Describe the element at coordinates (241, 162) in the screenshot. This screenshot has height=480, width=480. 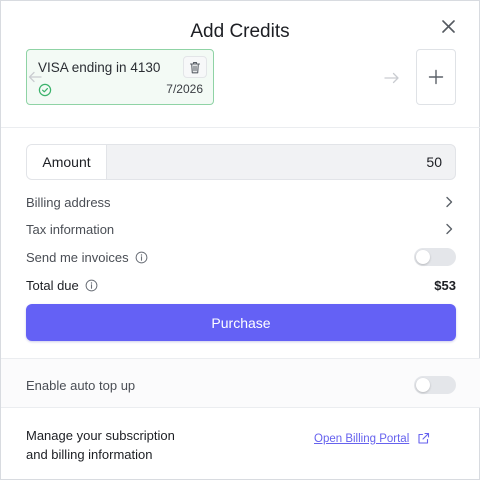
I see `amount-field: Amount` at that location.